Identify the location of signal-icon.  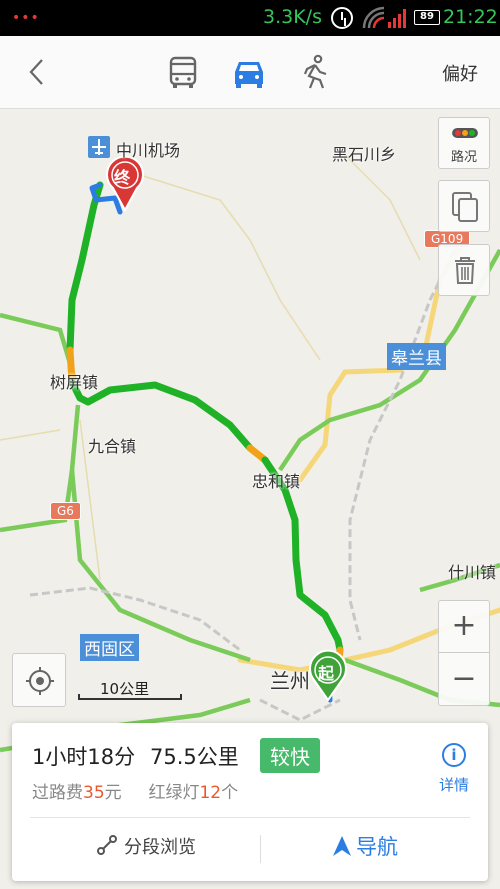
(384, 17).